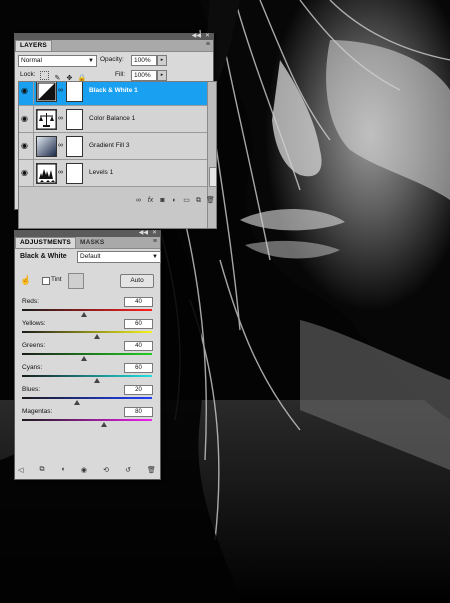 The width and height of the screenshot is (450, 603). What do you see at coordinates (43, 256) in the screenshot?
I see `adjustment-title: Black & White` at bounding box center [43, 256].